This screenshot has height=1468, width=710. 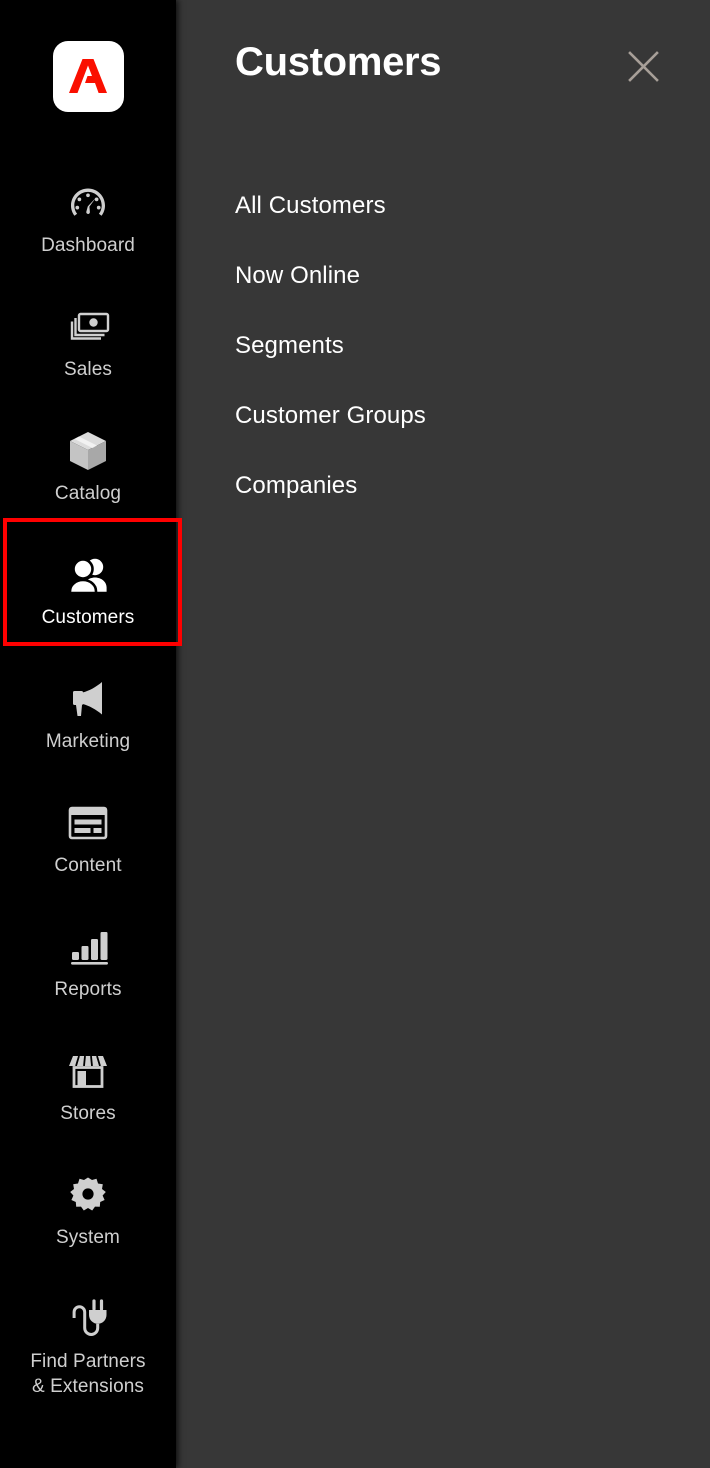 What do you see at coordinates (88, 451) in the screenshot?
I see `box-icon` at bounding box center [88, 451].